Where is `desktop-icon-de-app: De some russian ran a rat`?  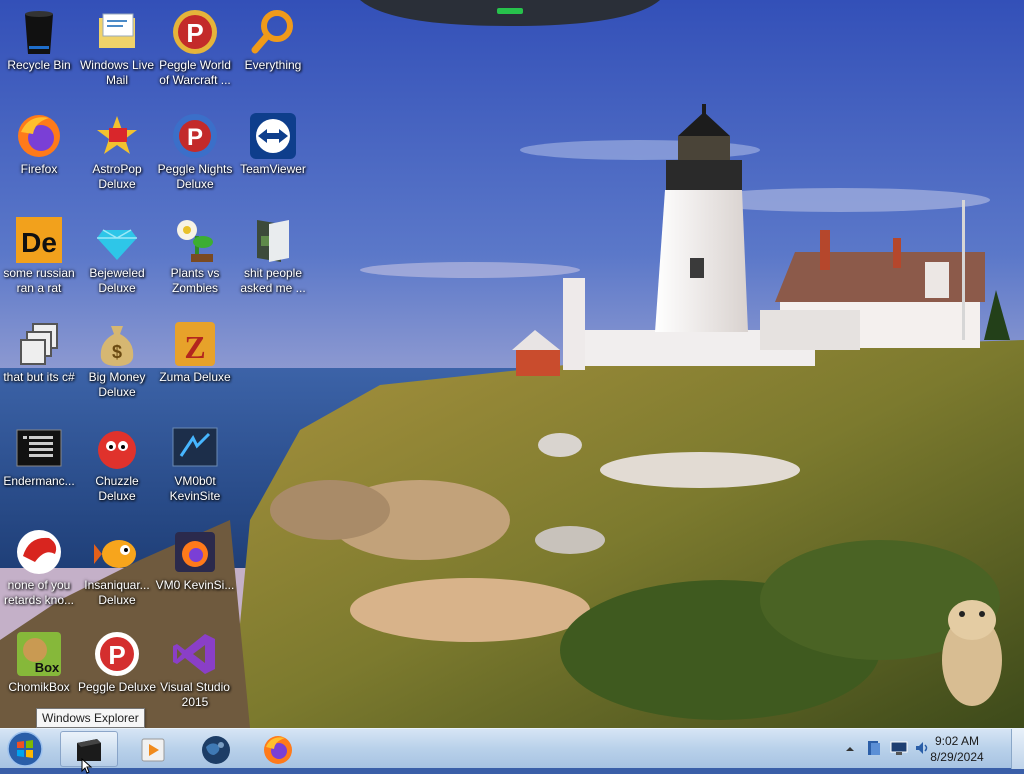
desktop-icon-de-app: De some russian ran a rat is located at coordinates (39, 253).